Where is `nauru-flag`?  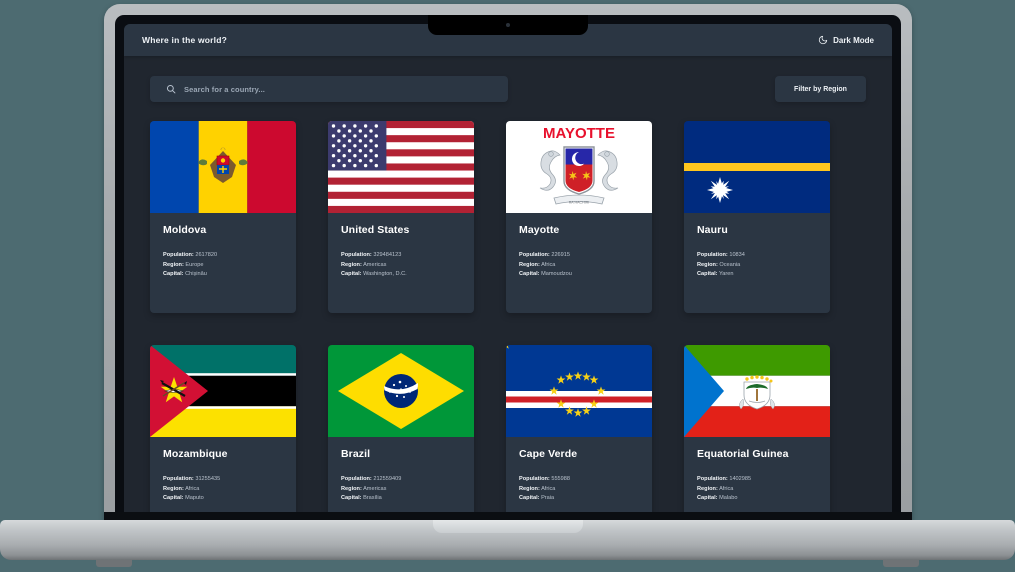
nauru-flag is located at coordinates (757, 167).